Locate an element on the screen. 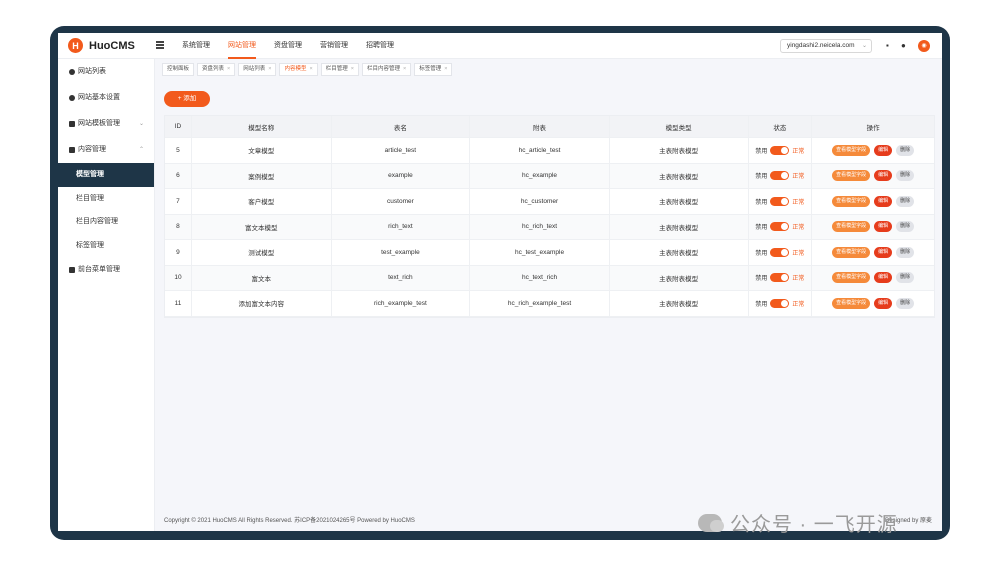 This screenshot has width=1000, height=564. site-select: yingdashi2.neicela.com ⌄ is located at coordinates (826, 46).